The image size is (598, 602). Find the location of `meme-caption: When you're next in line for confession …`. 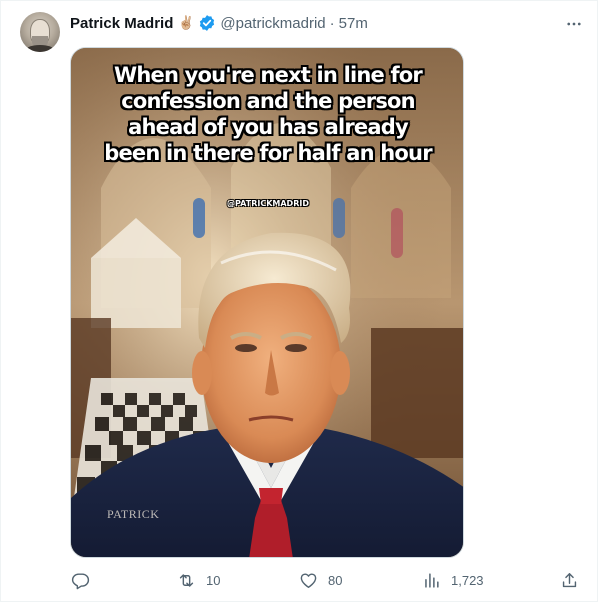

meme-caption: When you're next in line for confession … is located at coordinates (267, 114).